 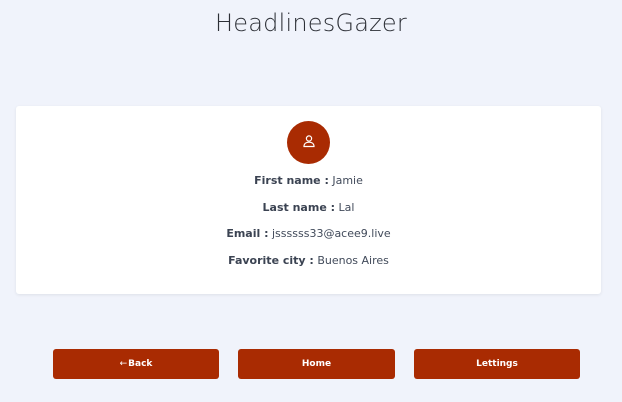 I want to click on user-icon, so click(x=309, y=142).